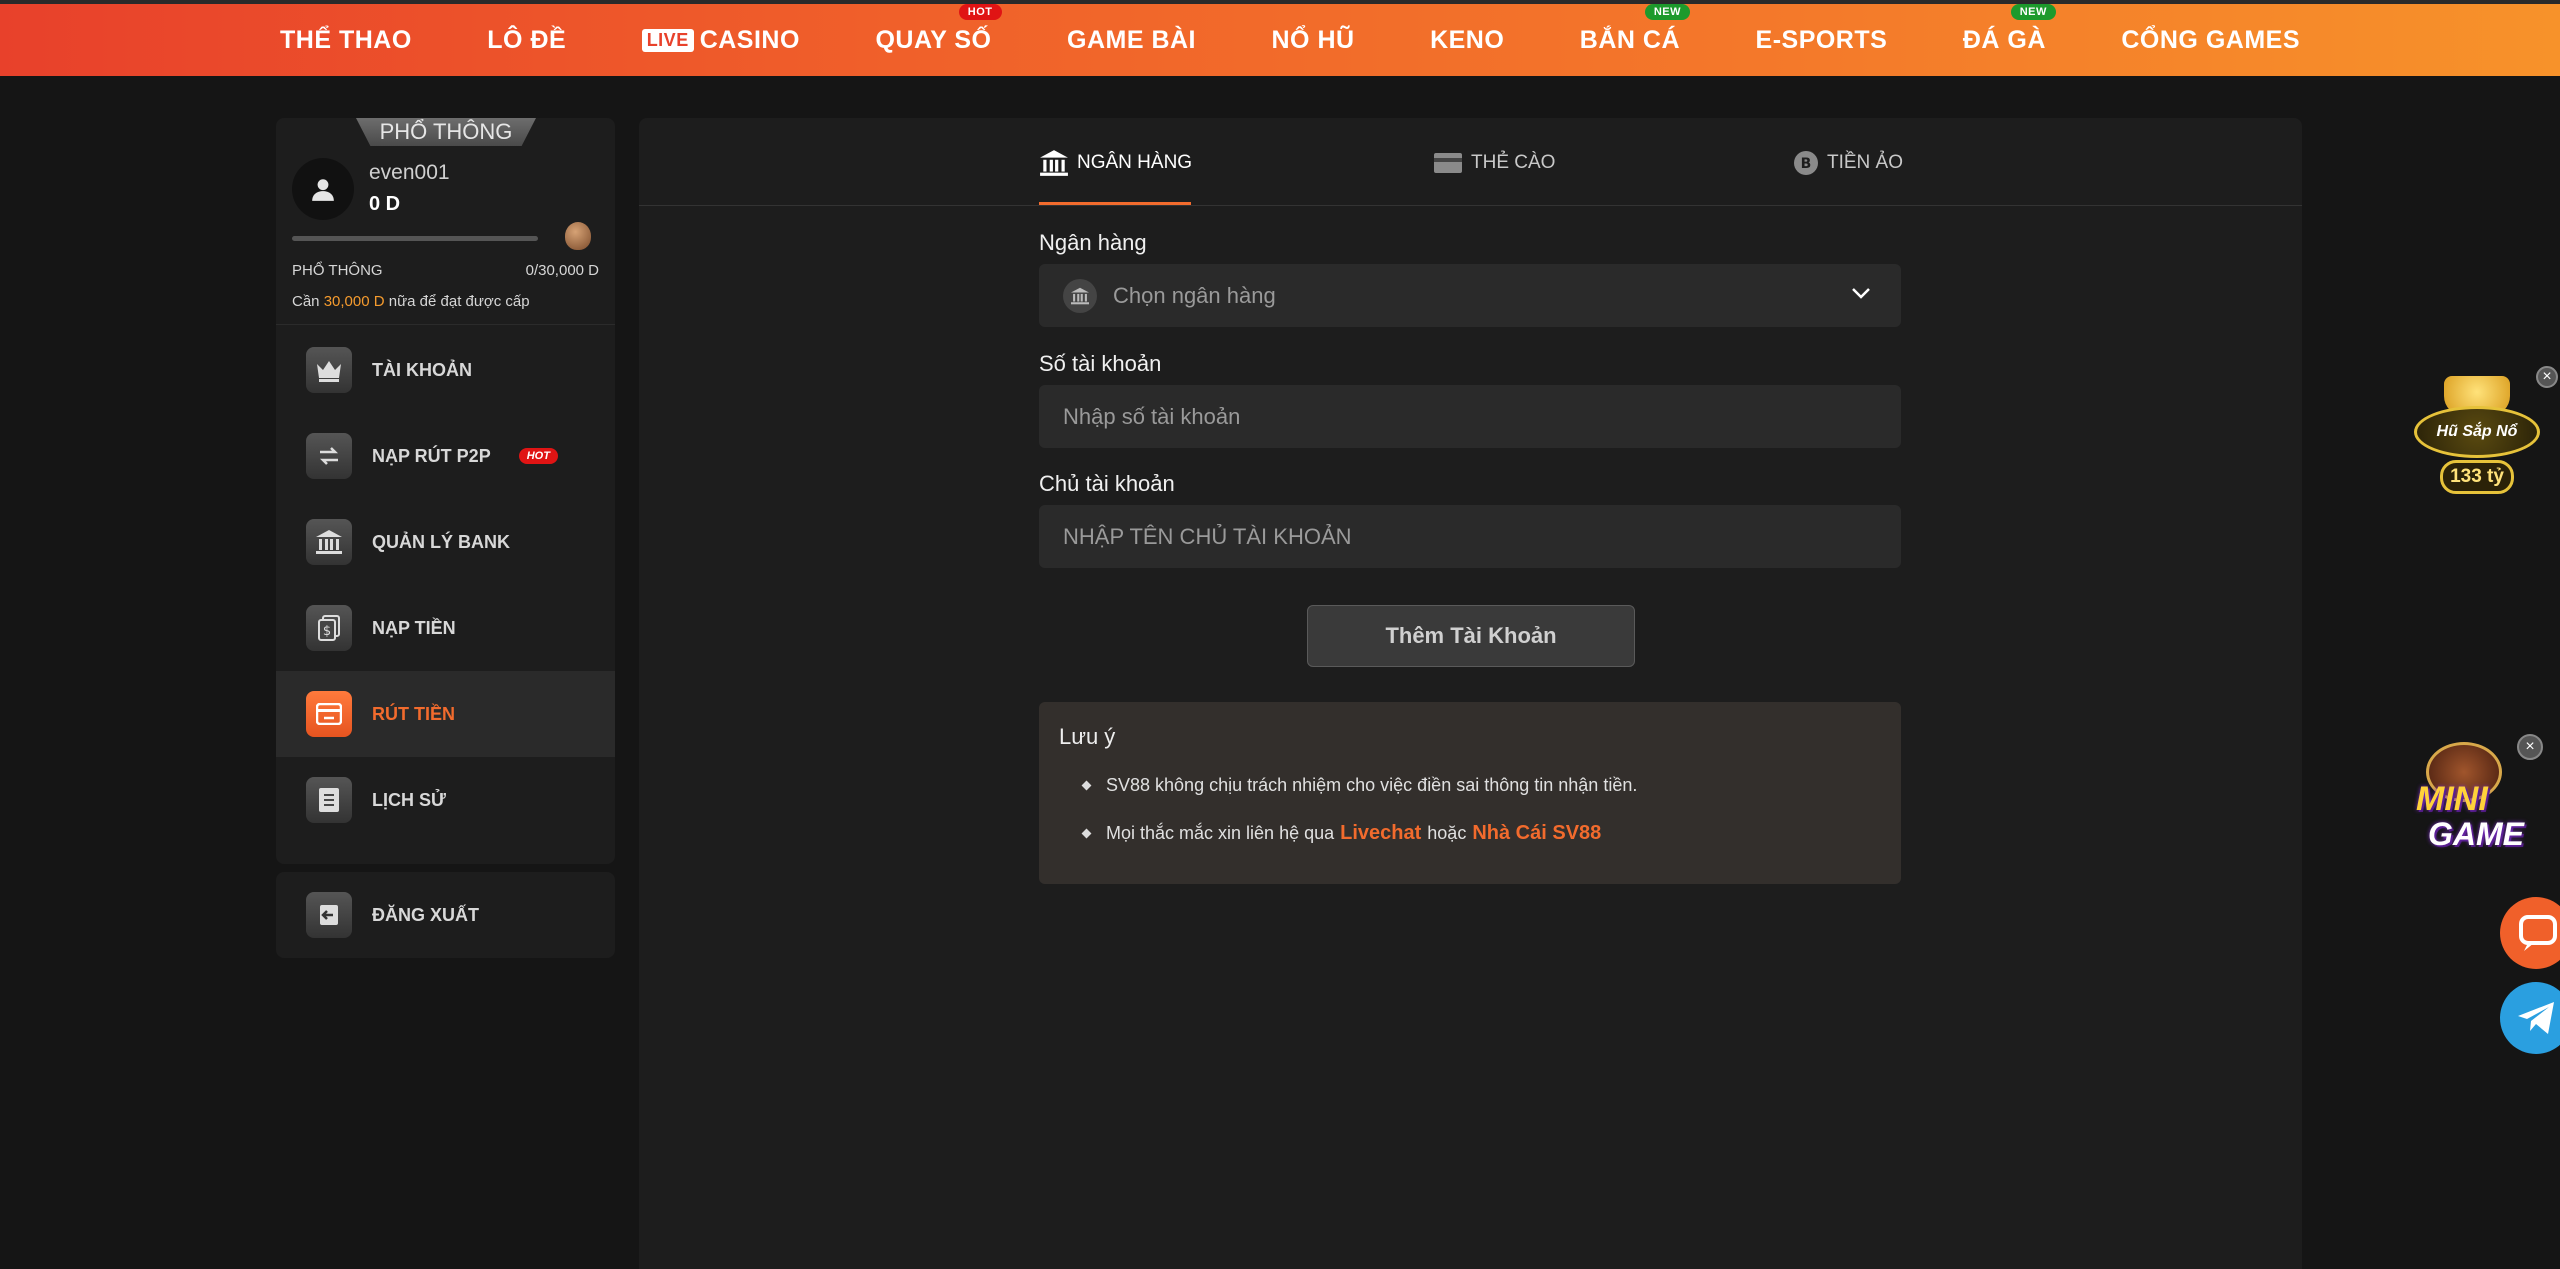  What do you see at coordinates (409, 799) in the screenshot?
I see `menu-label: LỊCH SỬ` at bounding box center [409, 799].